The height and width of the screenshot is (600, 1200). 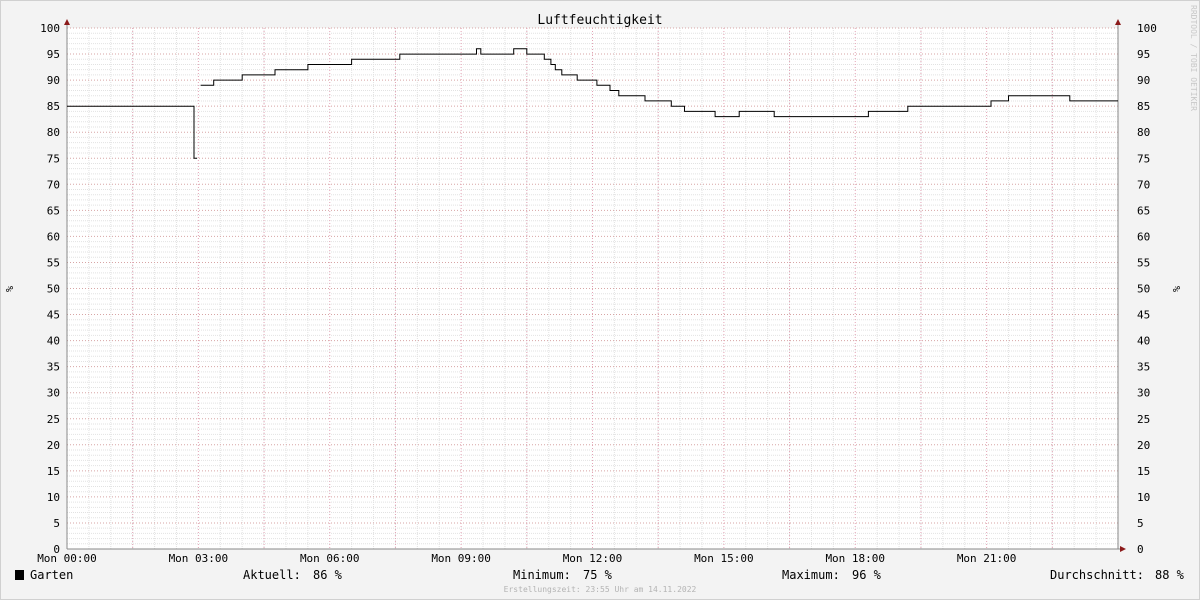 What do you see at coordinates (867, 575) in the screenshot?
I see `legend-maximum-value: 96 %` at bounding box center [867, 575].